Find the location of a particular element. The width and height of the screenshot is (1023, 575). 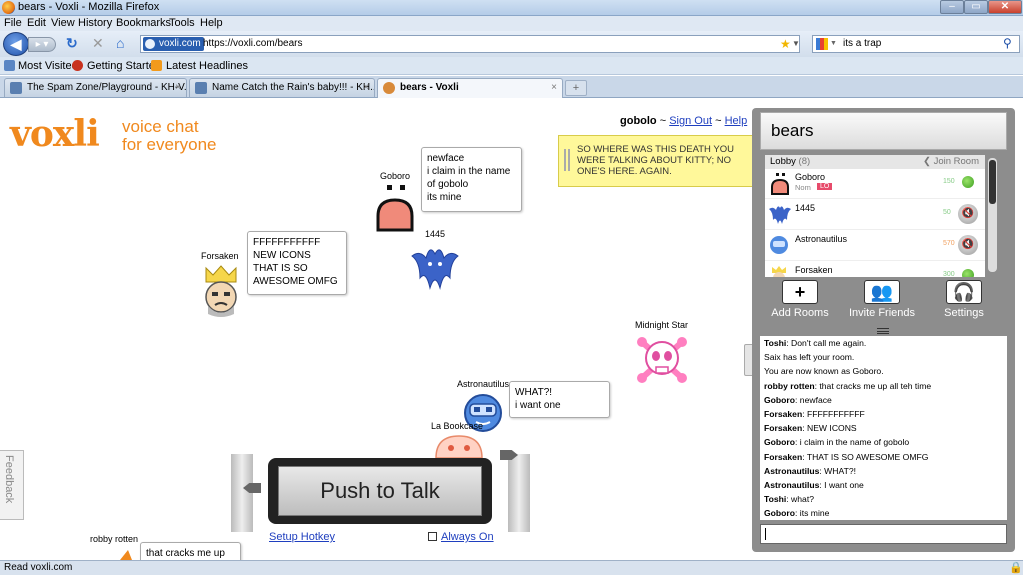

user-level: 570 is located at coordinates (949, 243).